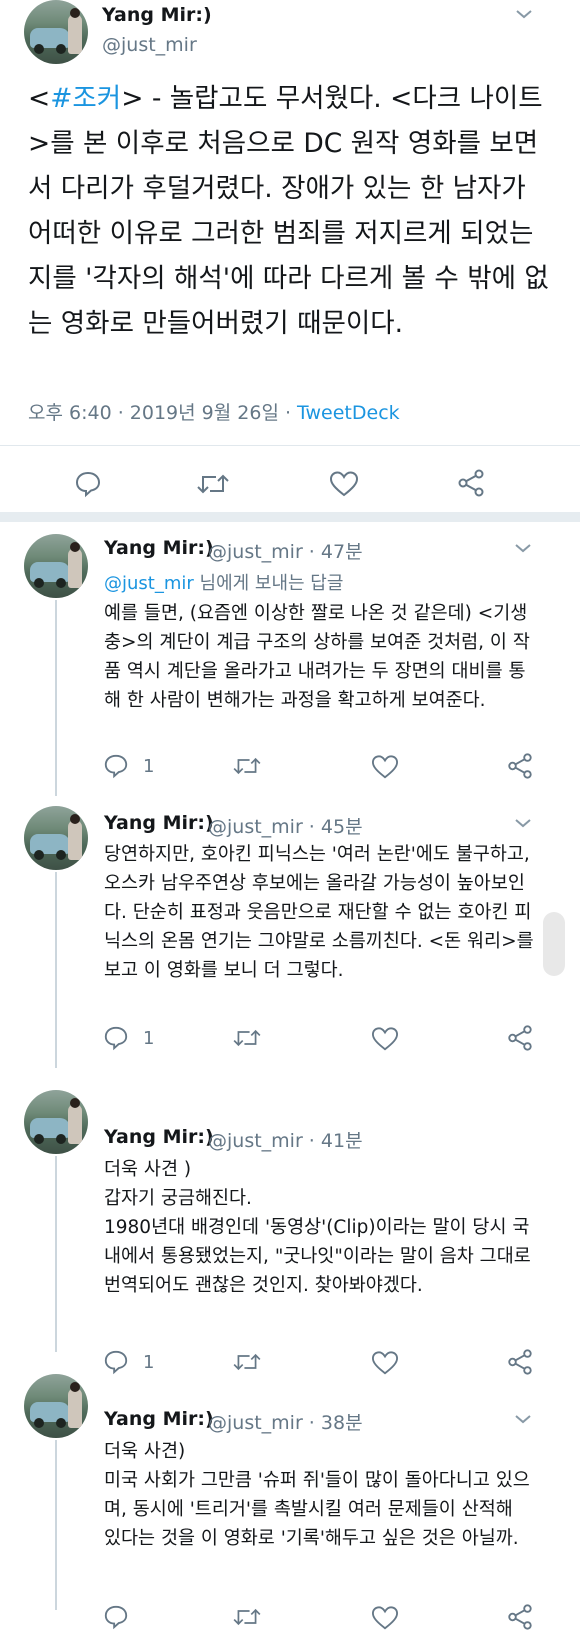  Describe the element at coordinates (290, 517) in the screenshot. I see `section-separator` at that location.